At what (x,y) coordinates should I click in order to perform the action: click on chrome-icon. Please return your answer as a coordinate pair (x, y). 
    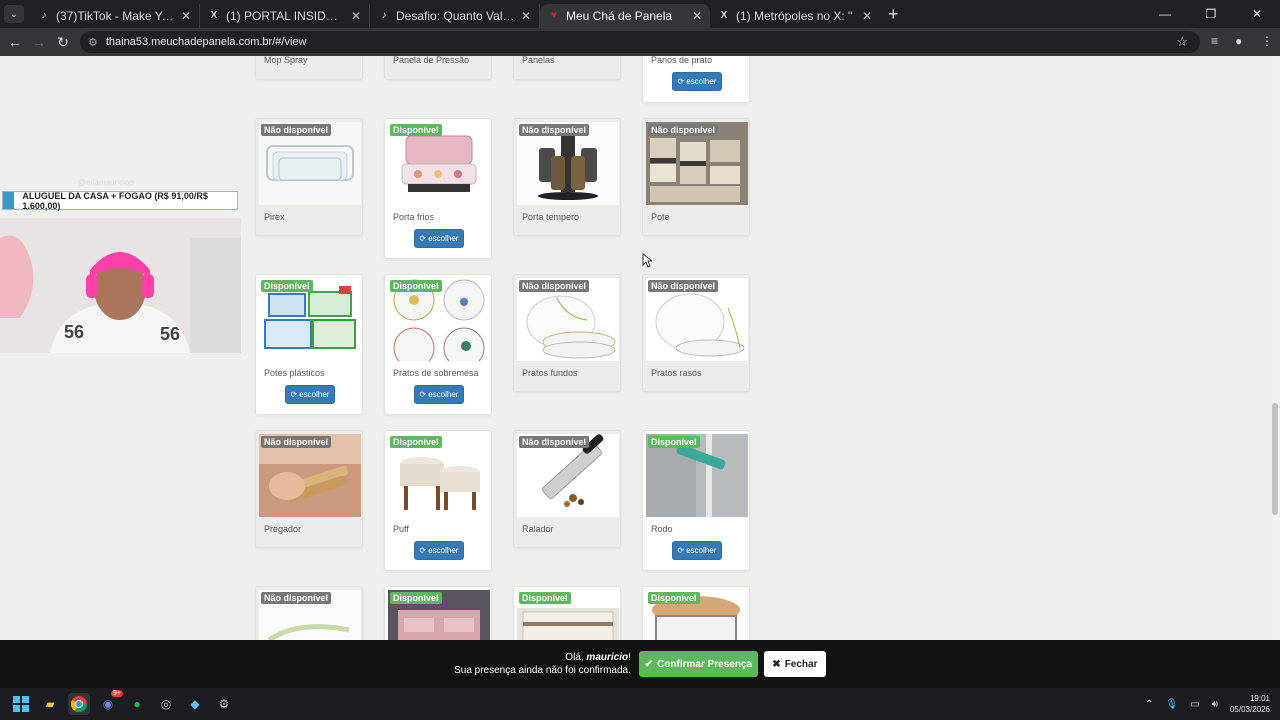
    Looking at the image, I should click on (79, 704).